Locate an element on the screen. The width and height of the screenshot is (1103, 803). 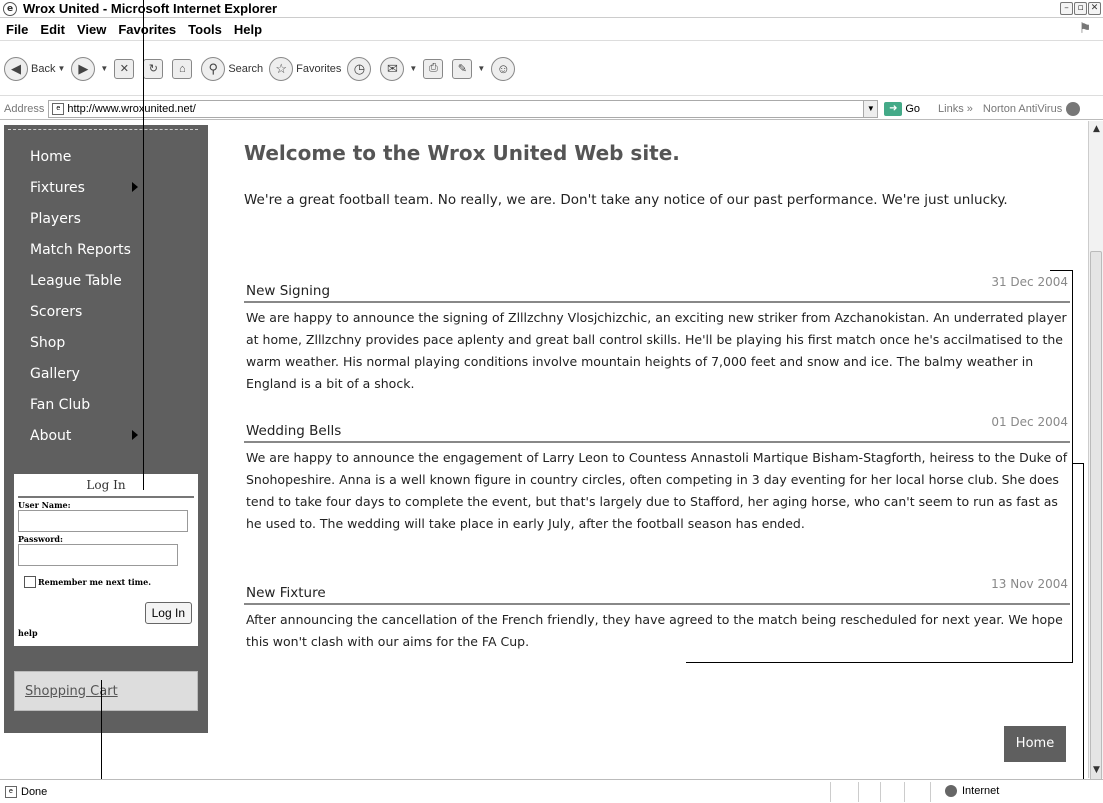
messenger-button: ☺ is located at coordinates (504, 69).